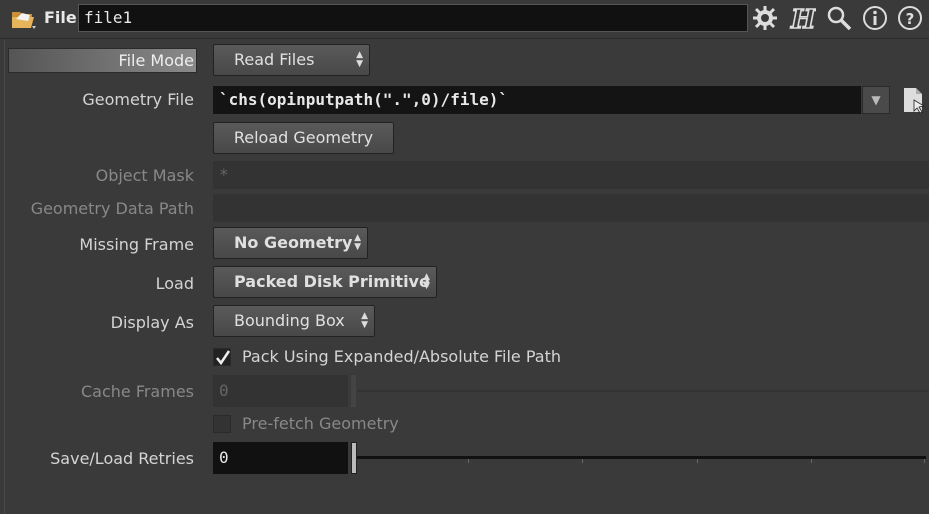  What do you see at coordinates (280, 391) in the screenshot?
I see `cache-frames-field: 0` at bounding box center [280, 391].